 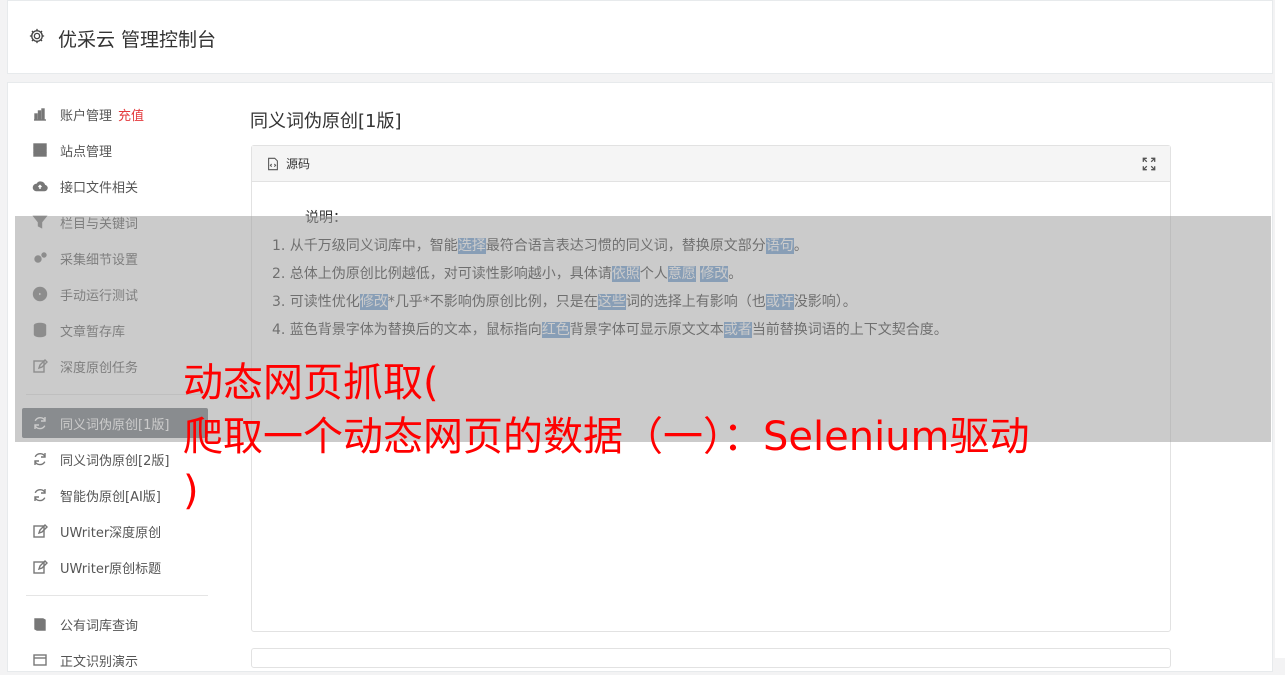 I want to click on header-bar: 优采云 管理控制台, so click(x=640, y=37).